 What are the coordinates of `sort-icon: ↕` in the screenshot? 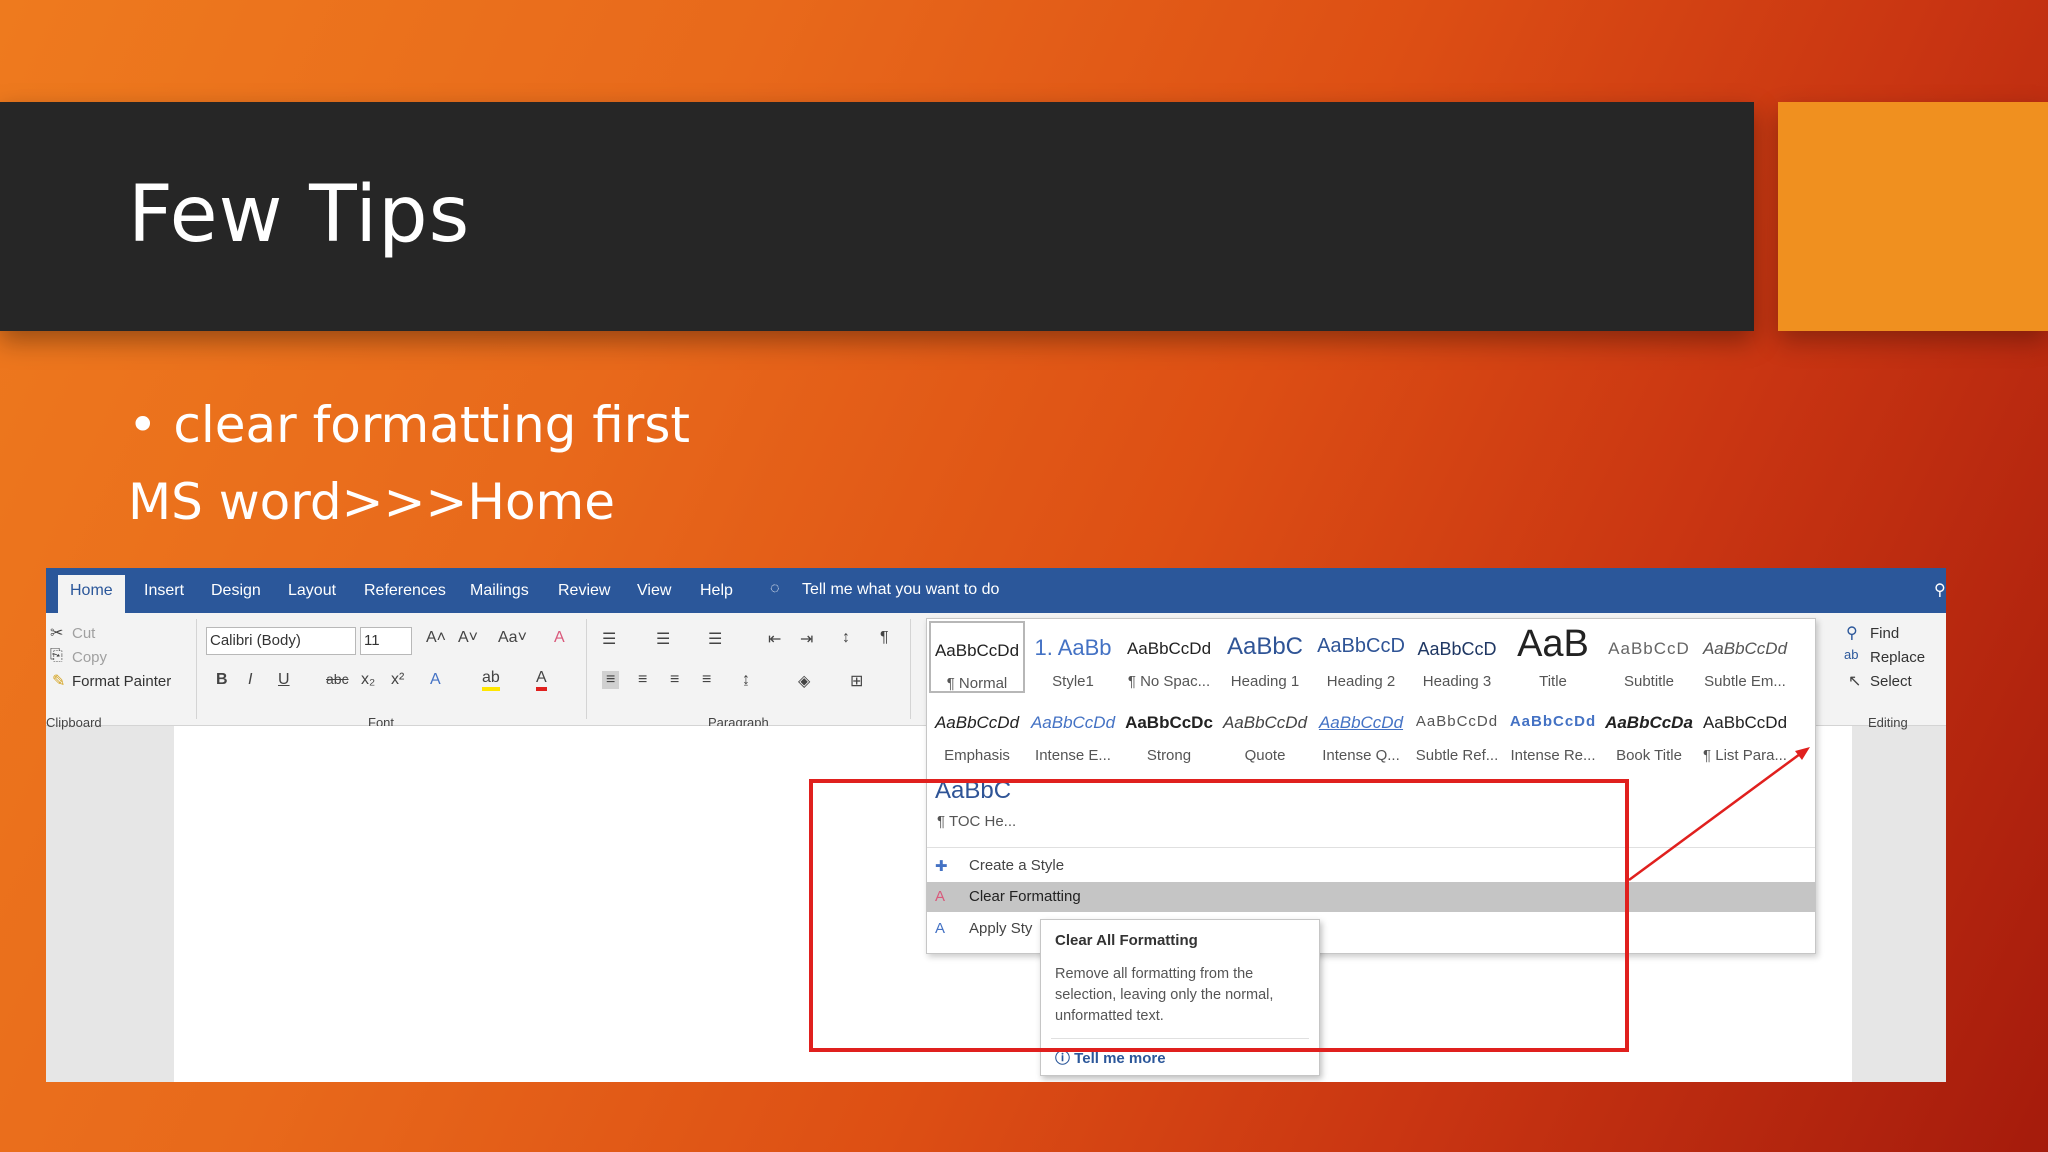 It's located at (846, 638).